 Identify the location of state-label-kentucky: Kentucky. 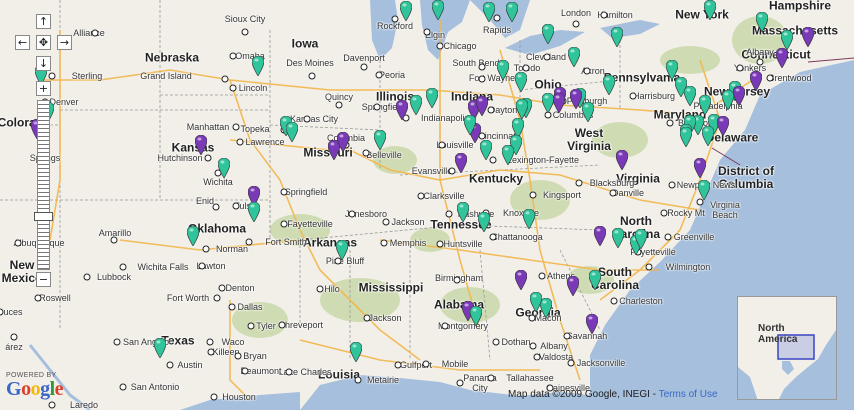
(496, 178).